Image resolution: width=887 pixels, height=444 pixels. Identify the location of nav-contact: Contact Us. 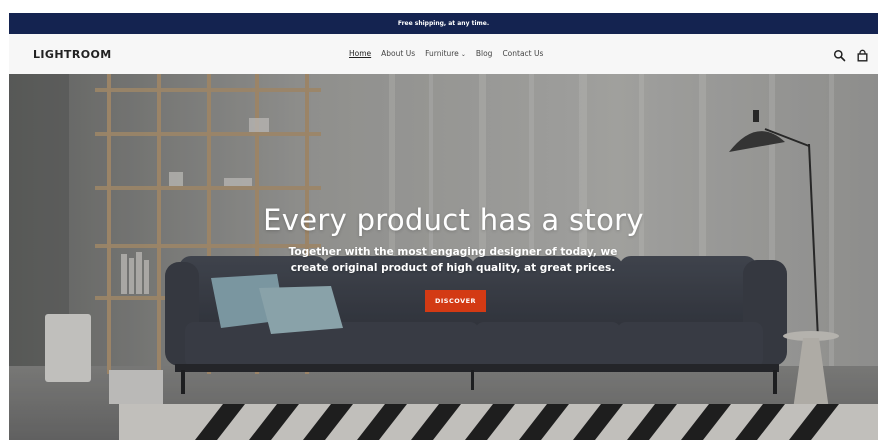
(522, 53).